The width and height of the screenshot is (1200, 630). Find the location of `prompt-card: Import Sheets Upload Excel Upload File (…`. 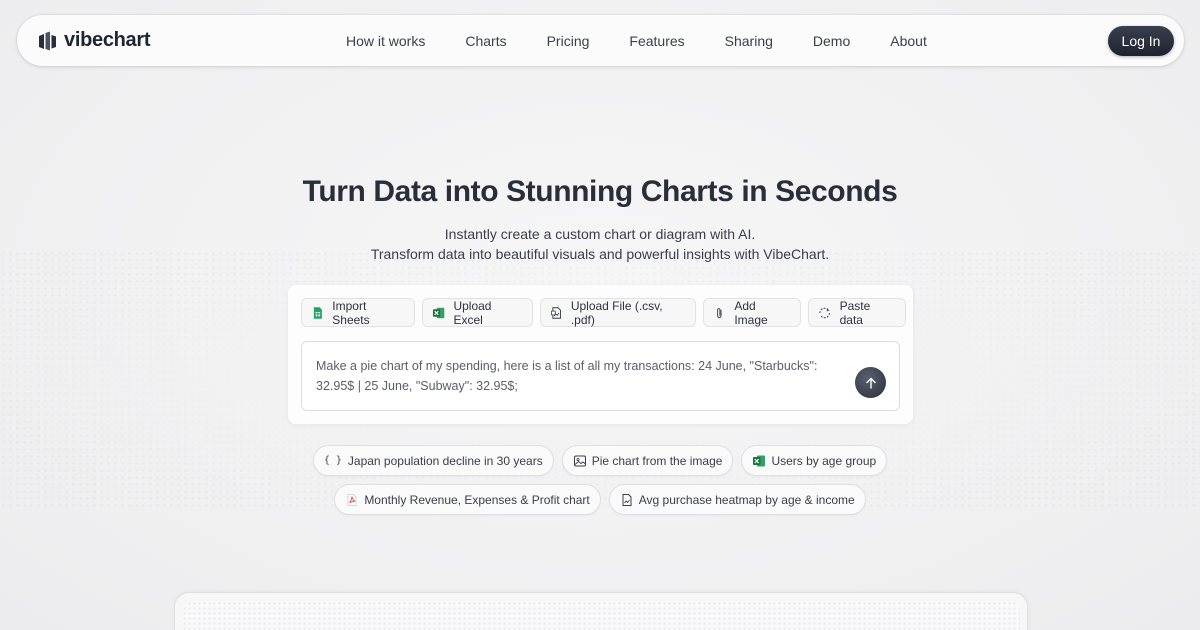

prompt-card: Import Sheets Upload Excel Upload File (… is located at coordinates (600, 354).